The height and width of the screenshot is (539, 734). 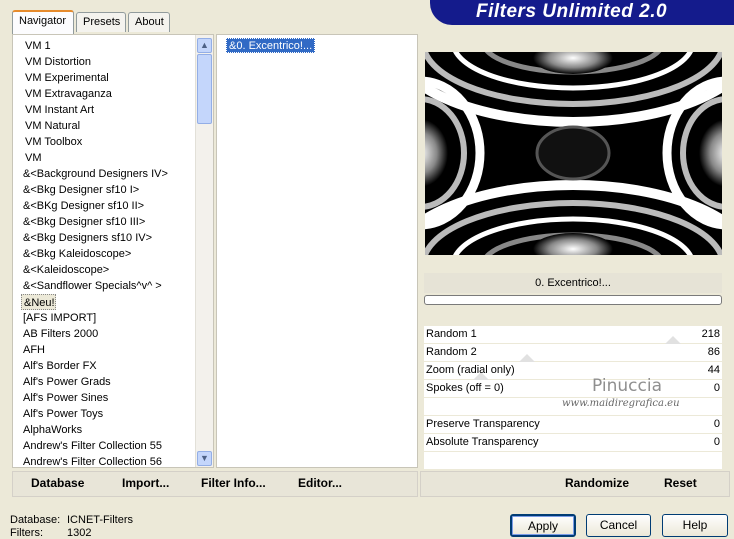 I want to click on category-item: VM Toolbox, so click(x=51, y=142).